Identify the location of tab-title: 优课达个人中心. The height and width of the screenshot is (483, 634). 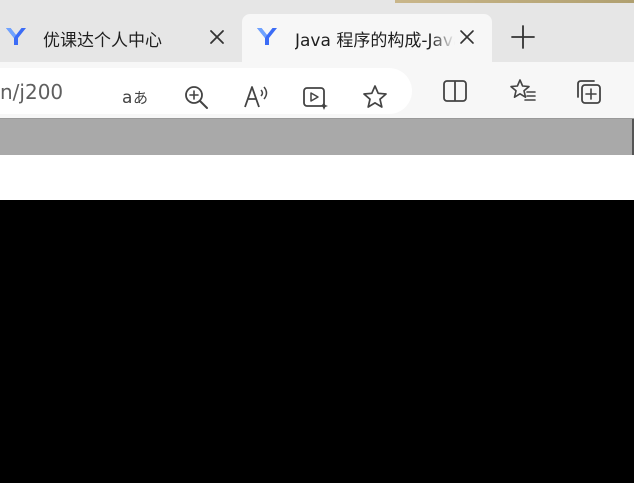
(102, 41).